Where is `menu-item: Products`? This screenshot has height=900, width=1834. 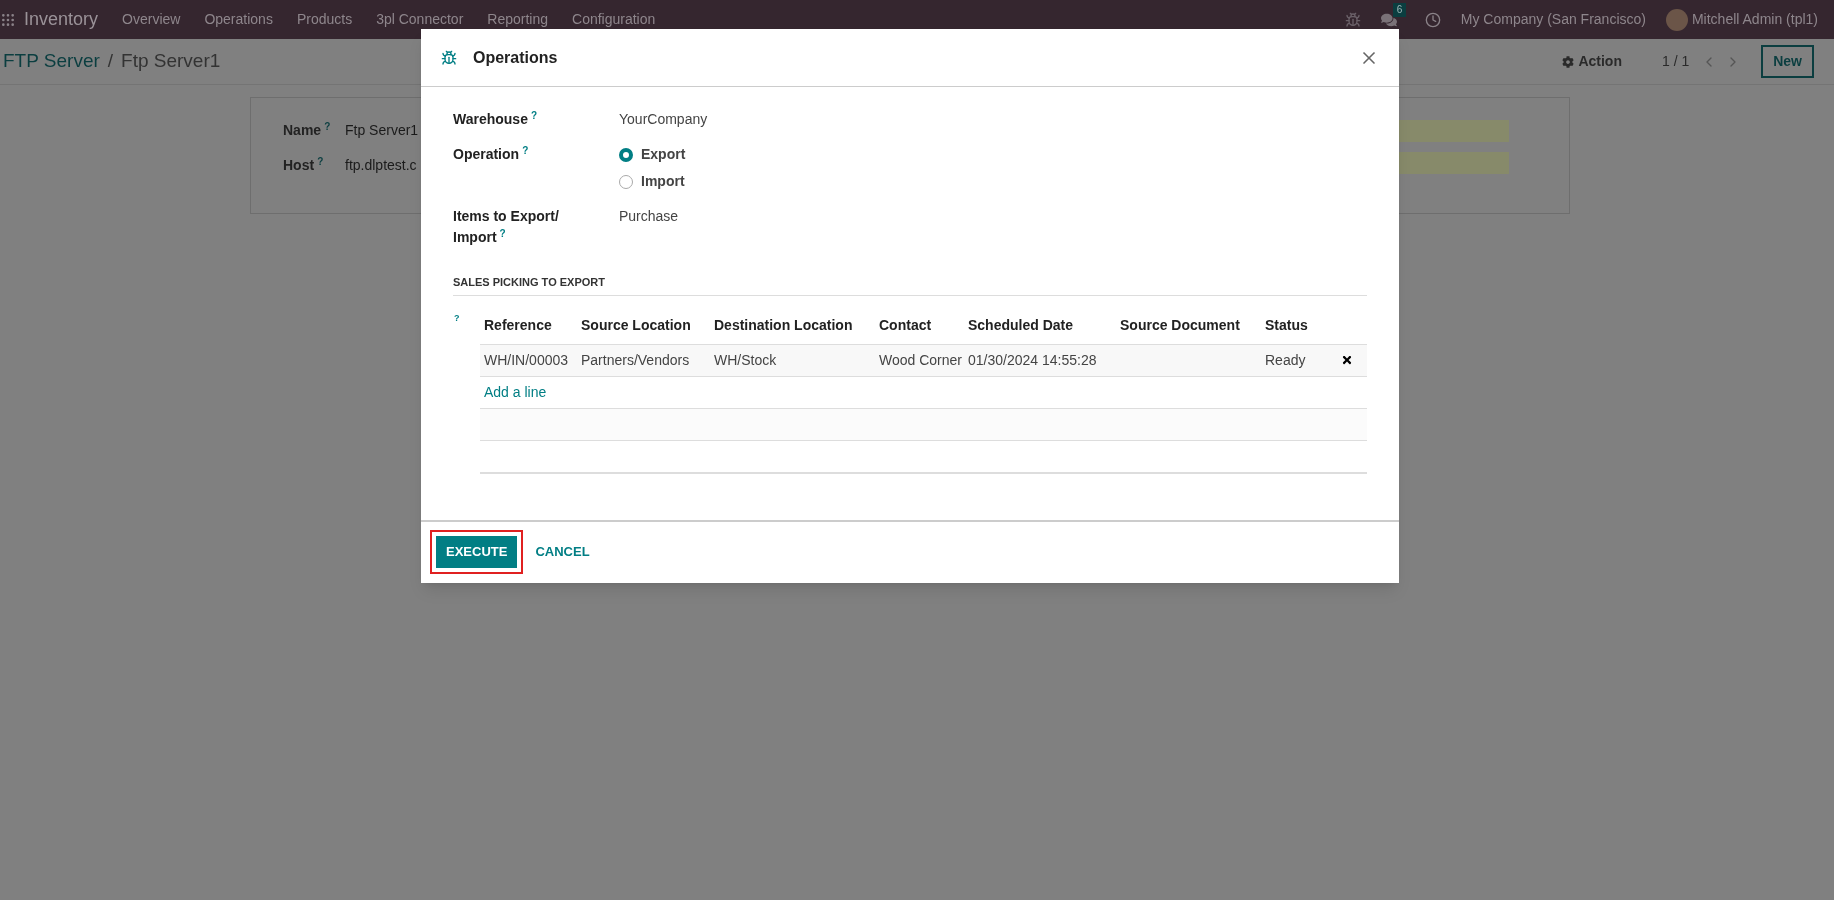 menu-item: Products is located at coordinates (324, 19).